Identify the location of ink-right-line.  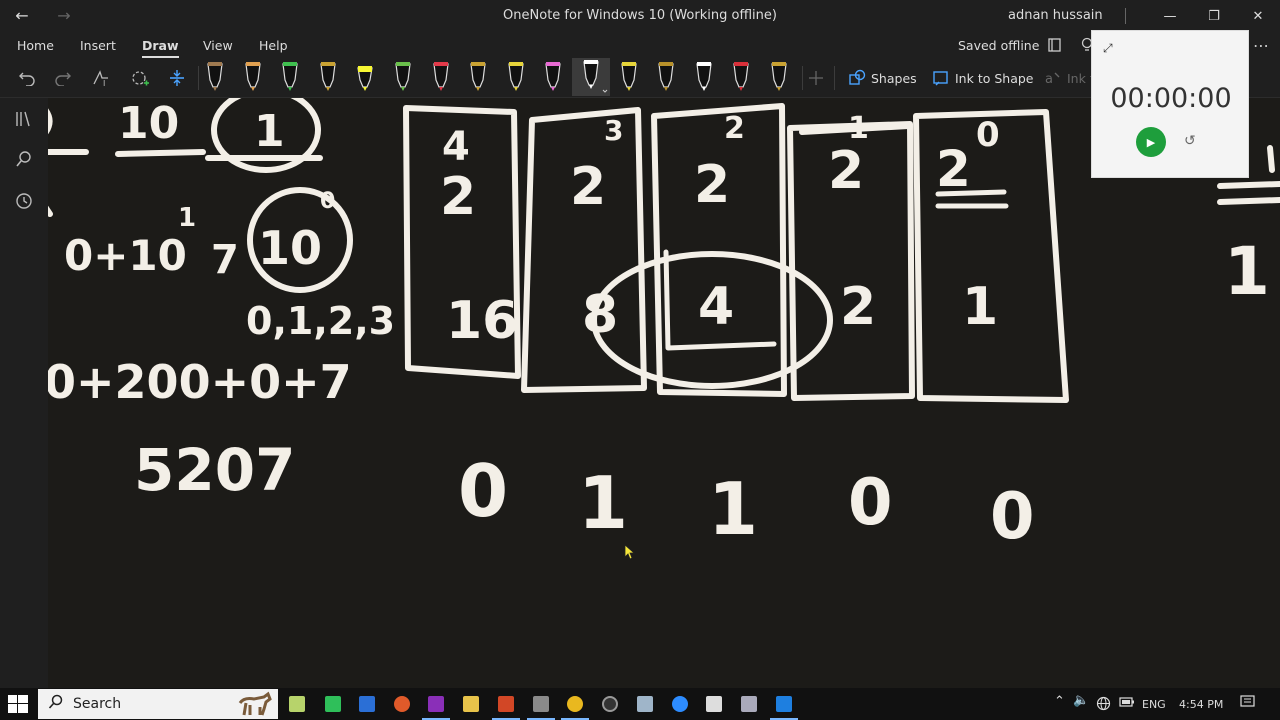
(1248, 185).